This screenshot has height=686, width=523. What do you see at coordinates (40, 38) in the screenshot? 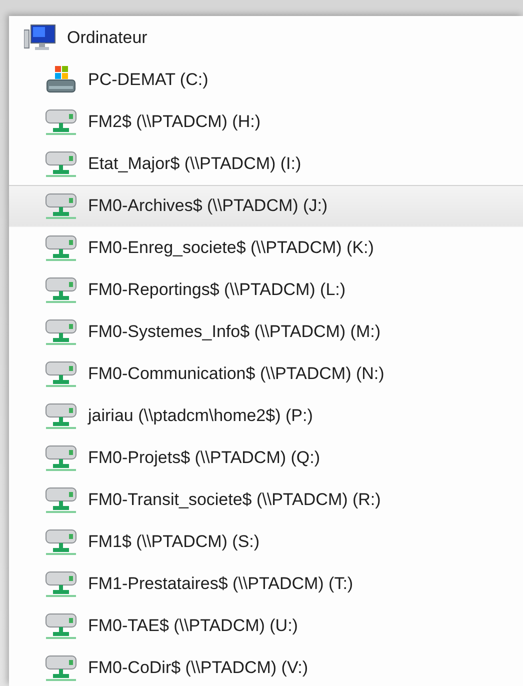
I see `computer-icon` at bounding box center [40, 38].